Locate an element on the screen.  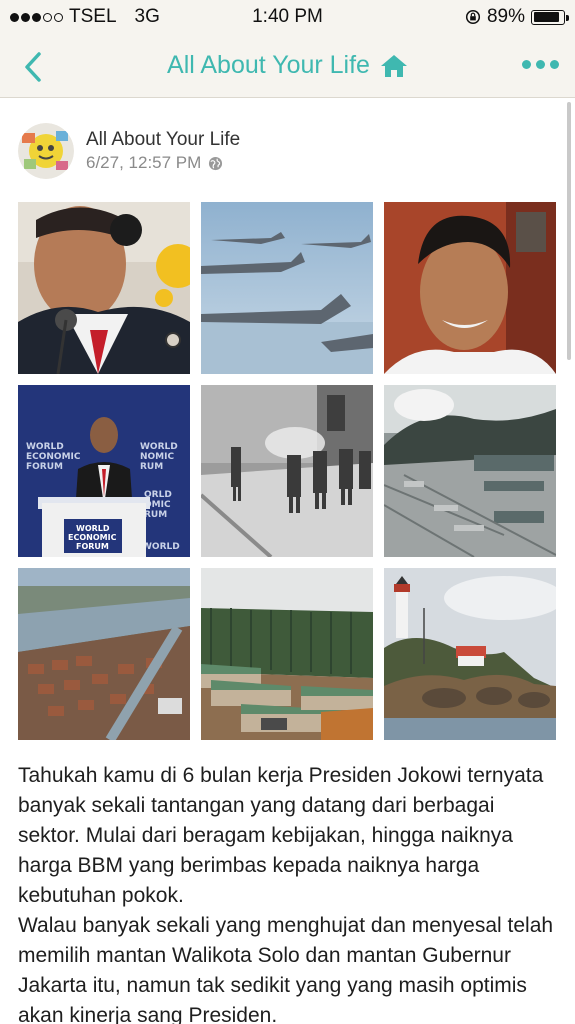
photo-lighthouse is located at coordinates (470, 654).